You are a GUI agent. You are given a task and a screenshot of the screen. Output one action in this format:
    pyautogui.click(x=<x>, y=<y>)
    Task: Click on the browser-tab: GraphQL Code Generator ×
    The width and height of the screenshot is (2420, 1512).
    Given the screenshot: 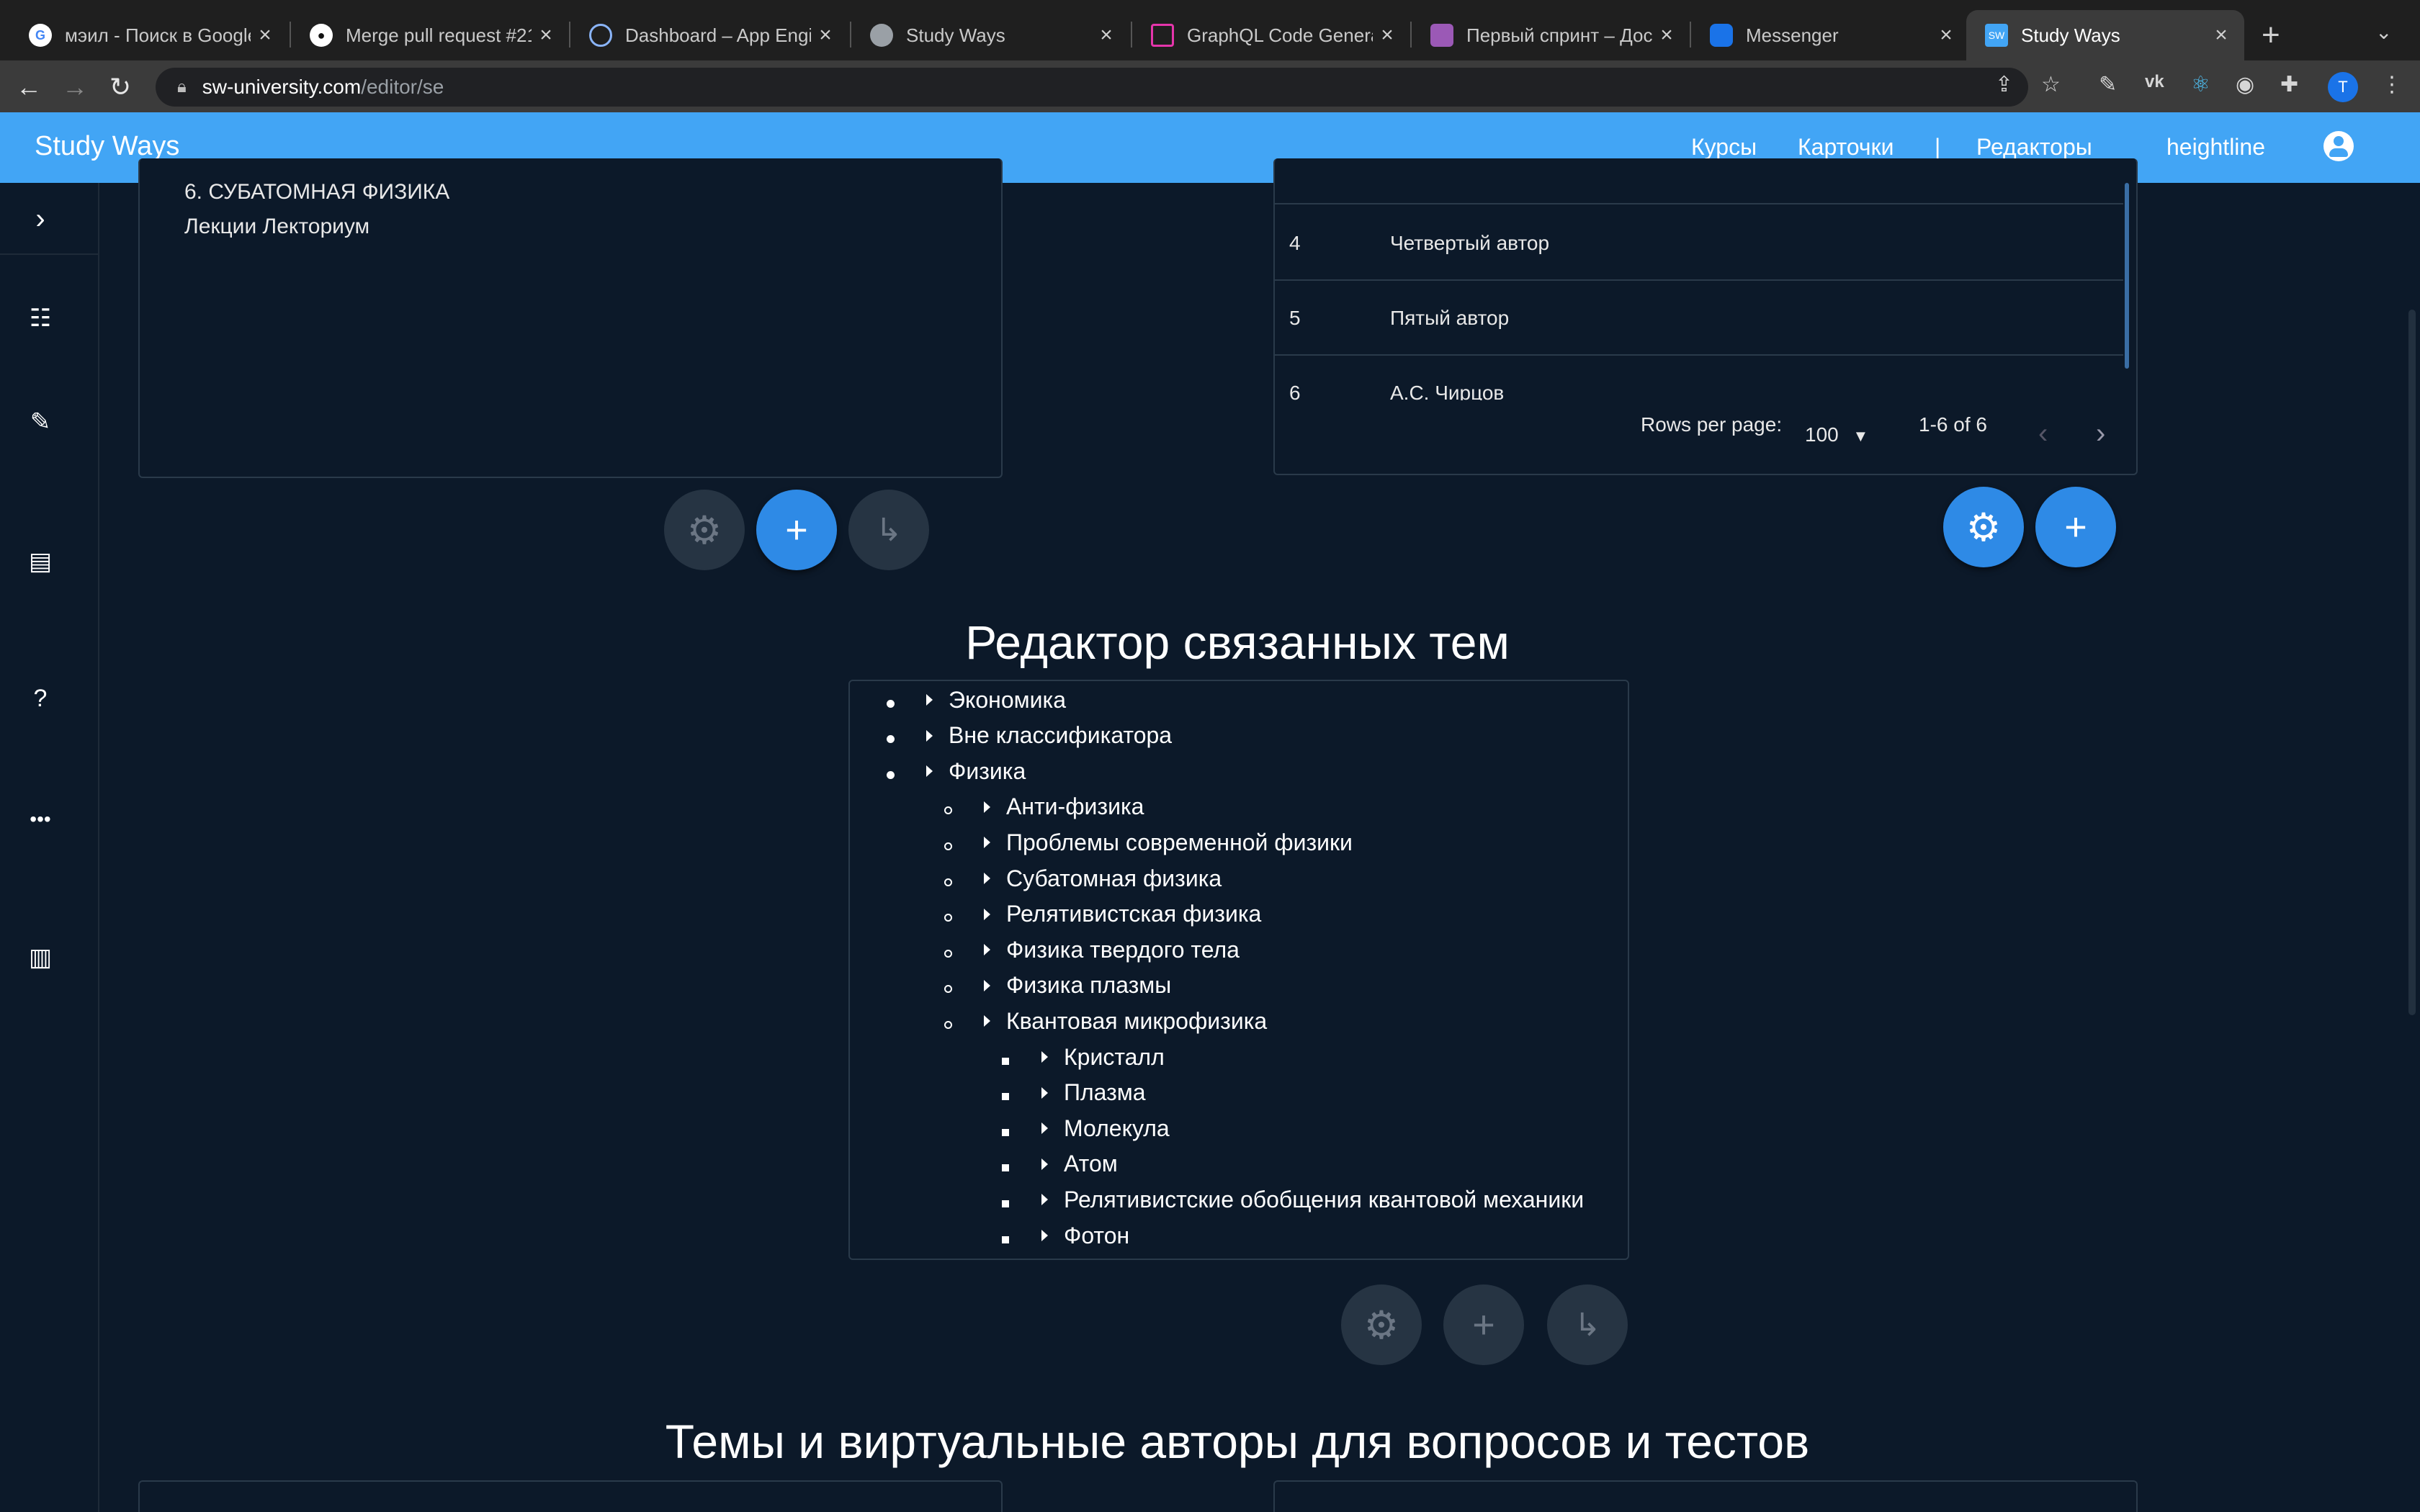 What is the action you would take?
    pyautogui.click(x=1271, y=35)
    